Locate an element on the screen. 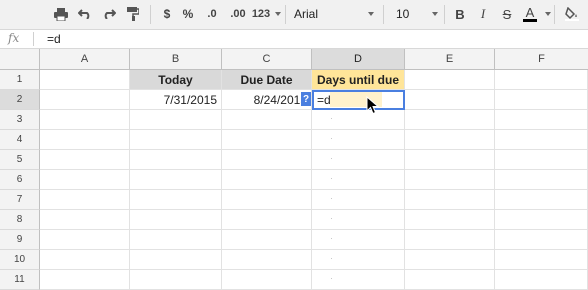 The height and width of the screenshot is (290, 588). cell-f11 is located at coordinates (541, 280).